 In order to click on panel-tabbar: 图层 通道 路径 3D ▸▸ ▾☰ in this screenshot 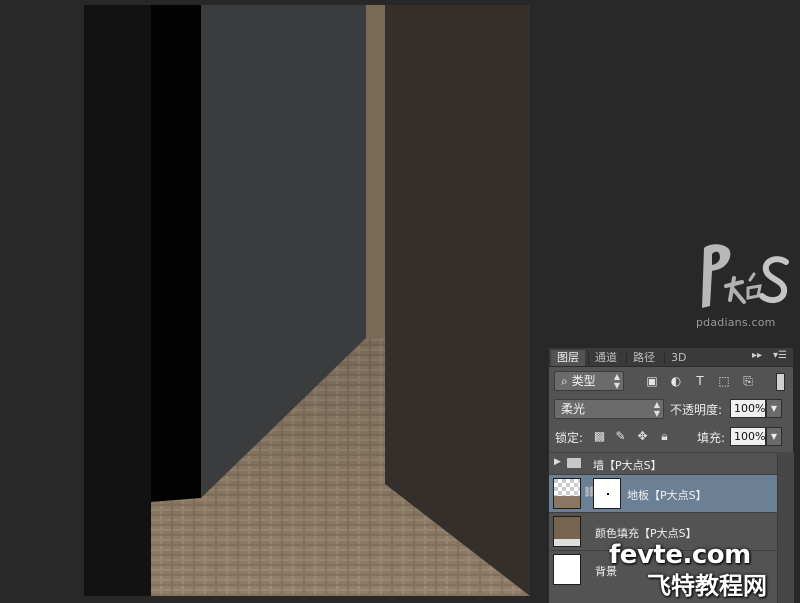, I will do `click(671, 357)`.